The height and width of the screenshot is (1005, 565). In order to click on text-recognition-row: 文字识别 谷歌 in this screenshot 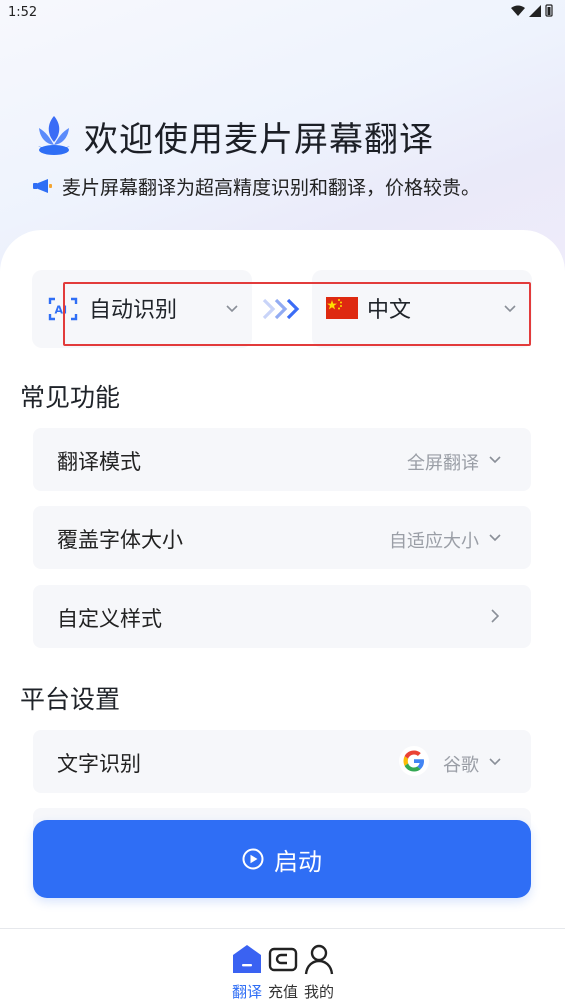, I will do `click(282, 761)`.